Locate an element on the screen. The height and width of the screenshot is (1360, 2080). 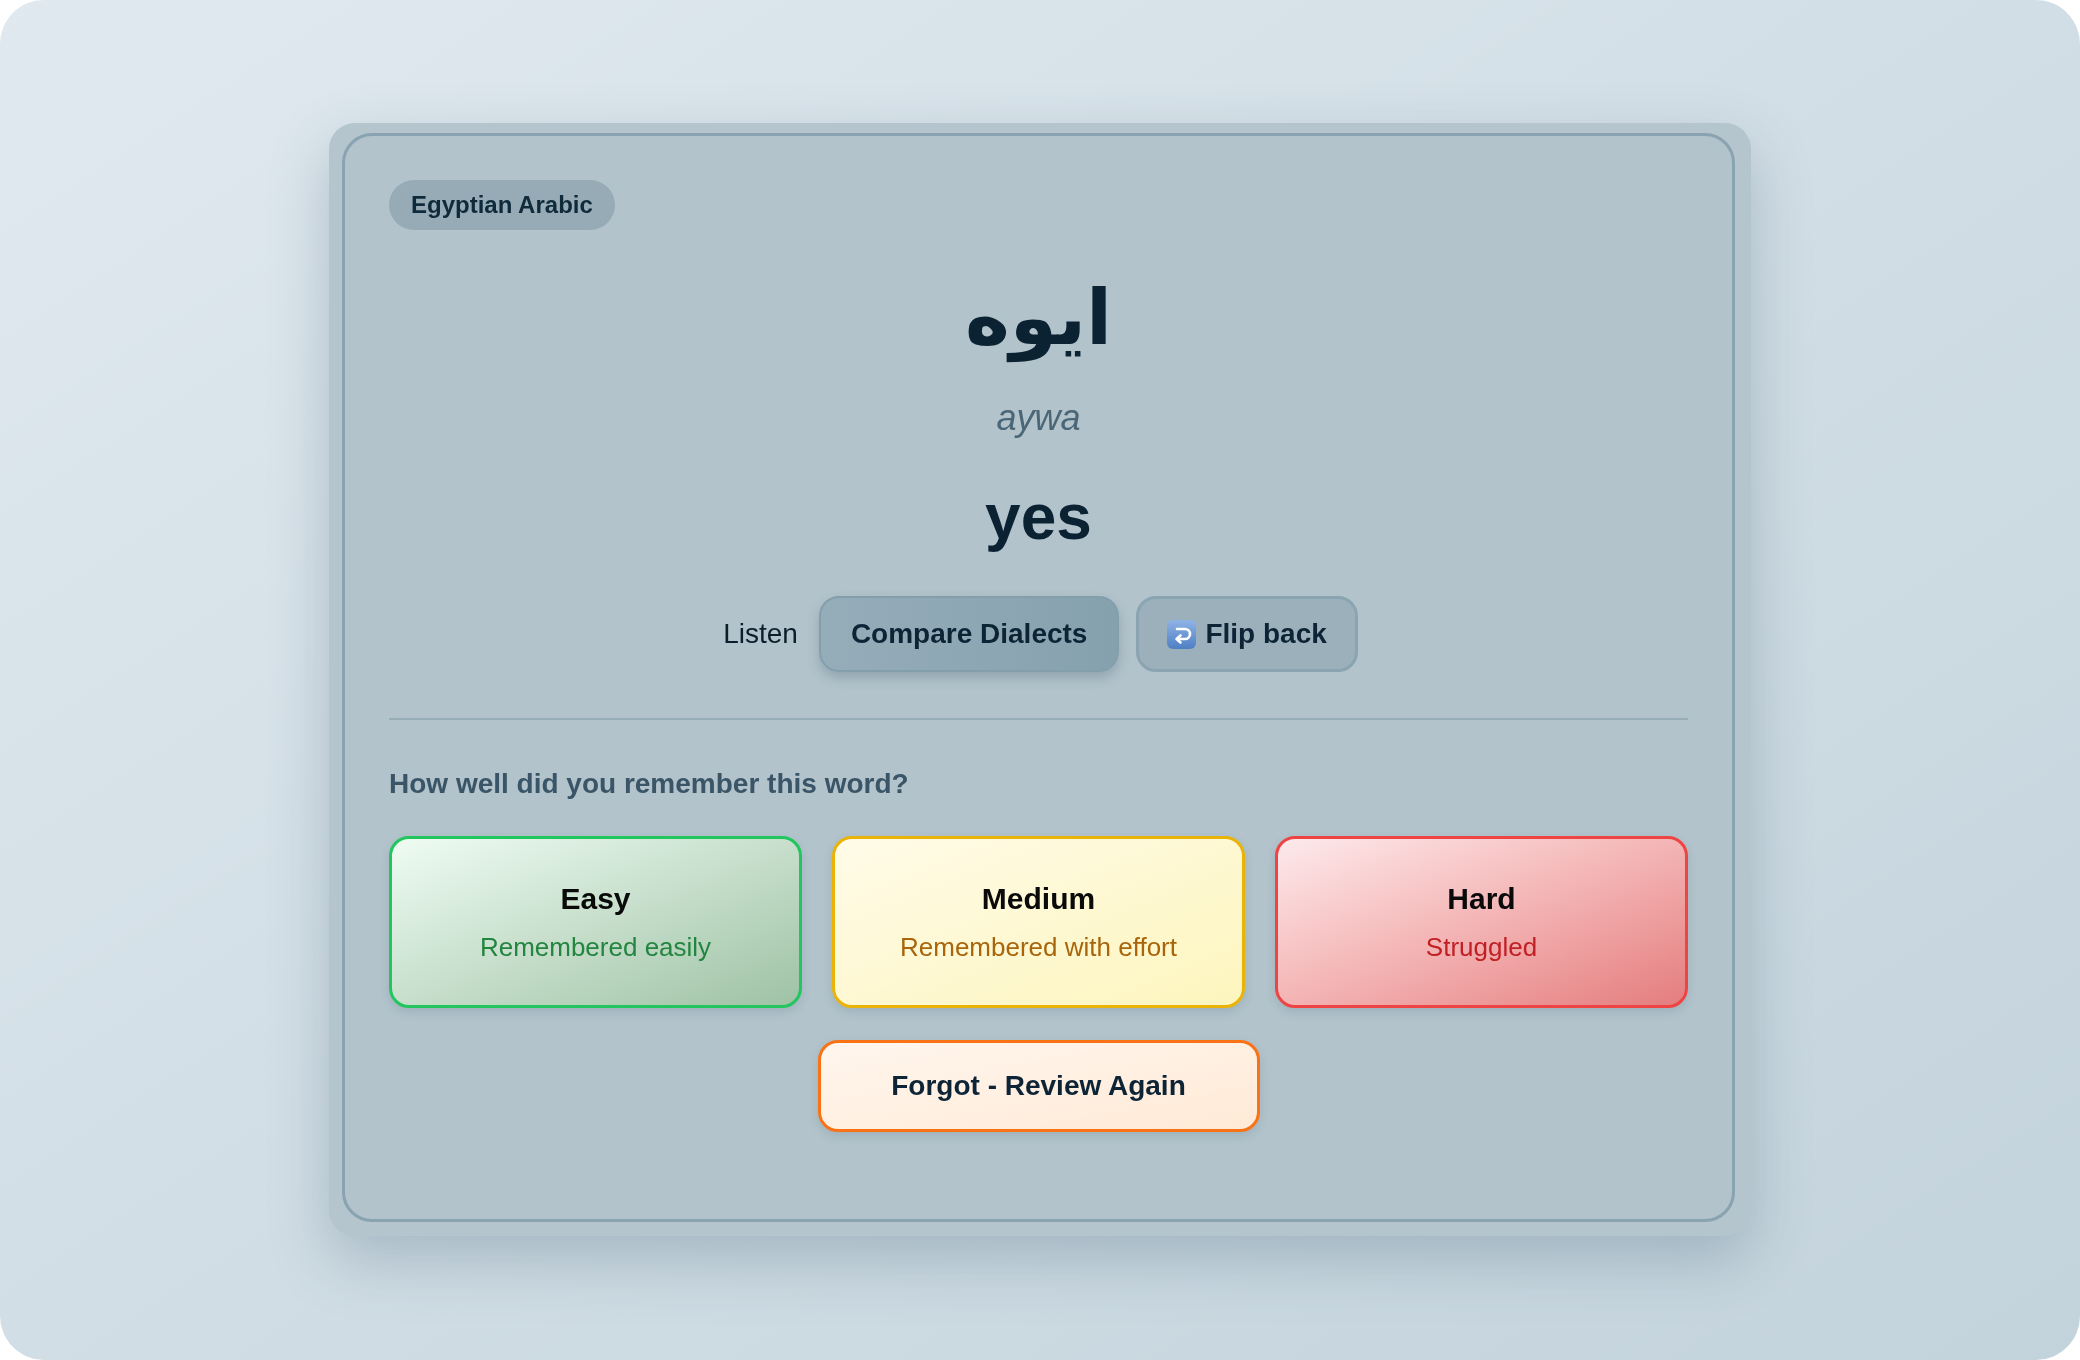
rating-button: Medium Remembered with effort is located at coordinates (1038, 922).